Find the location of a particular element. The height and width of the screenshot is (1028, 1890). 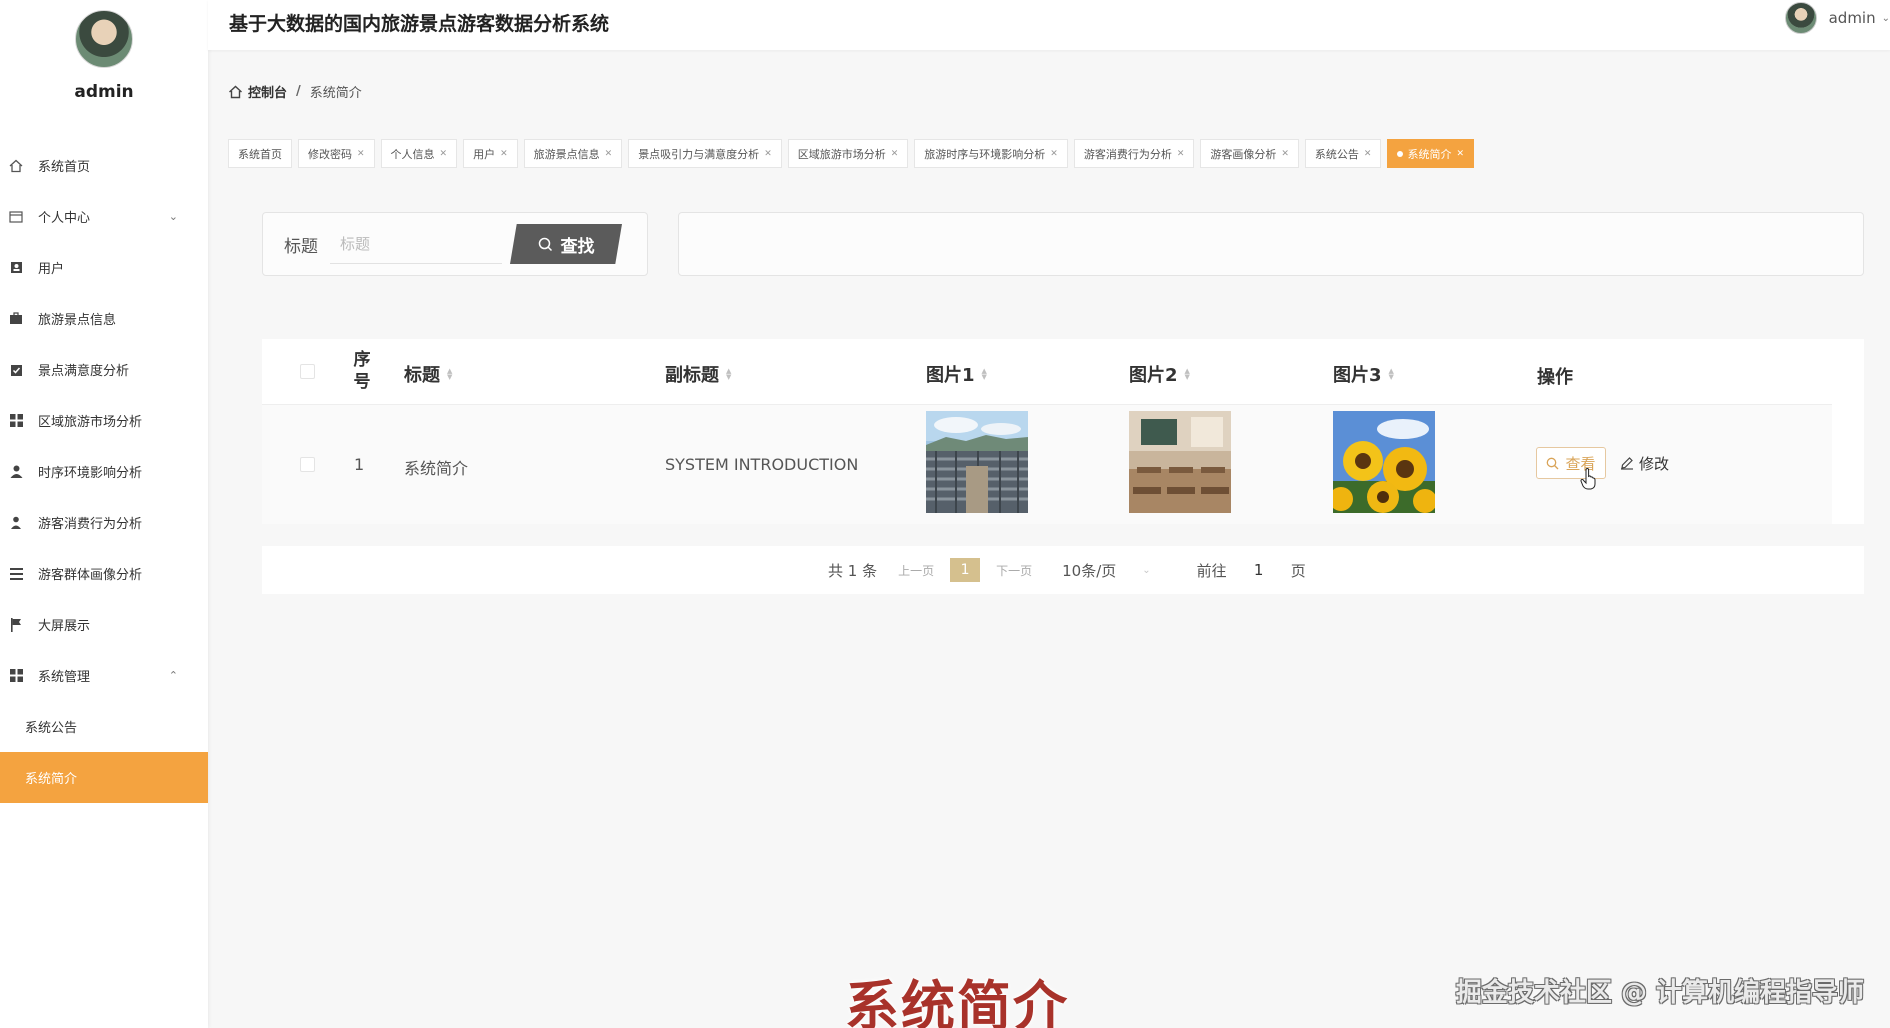

sidebar-item-label: 用户 is located at coordinates (51, 269).